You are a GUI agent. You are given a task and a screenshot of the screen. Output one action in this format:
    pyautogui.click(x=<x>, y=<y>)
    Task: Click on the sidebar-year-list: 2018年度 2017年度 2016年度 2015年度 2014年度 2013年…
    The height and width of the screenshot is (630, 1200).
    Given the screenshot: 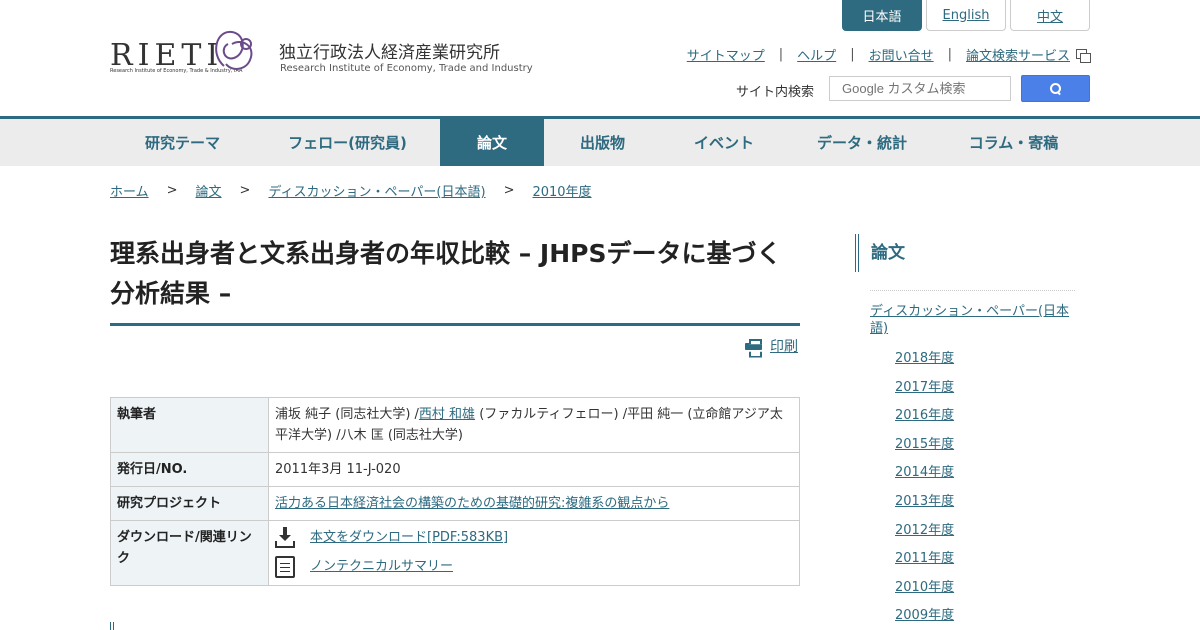 What is the action you would take?
    pyautogui.click(x=985, y=490)
    